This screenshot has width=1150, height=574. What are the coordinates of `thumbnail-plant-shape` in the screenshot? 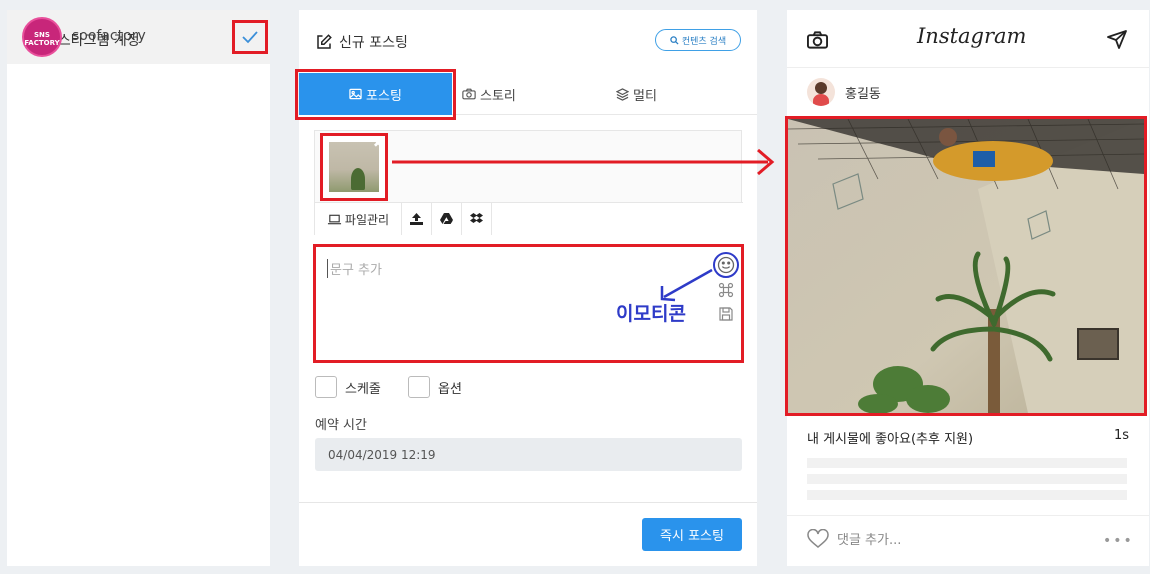 It's located at (358, 179).